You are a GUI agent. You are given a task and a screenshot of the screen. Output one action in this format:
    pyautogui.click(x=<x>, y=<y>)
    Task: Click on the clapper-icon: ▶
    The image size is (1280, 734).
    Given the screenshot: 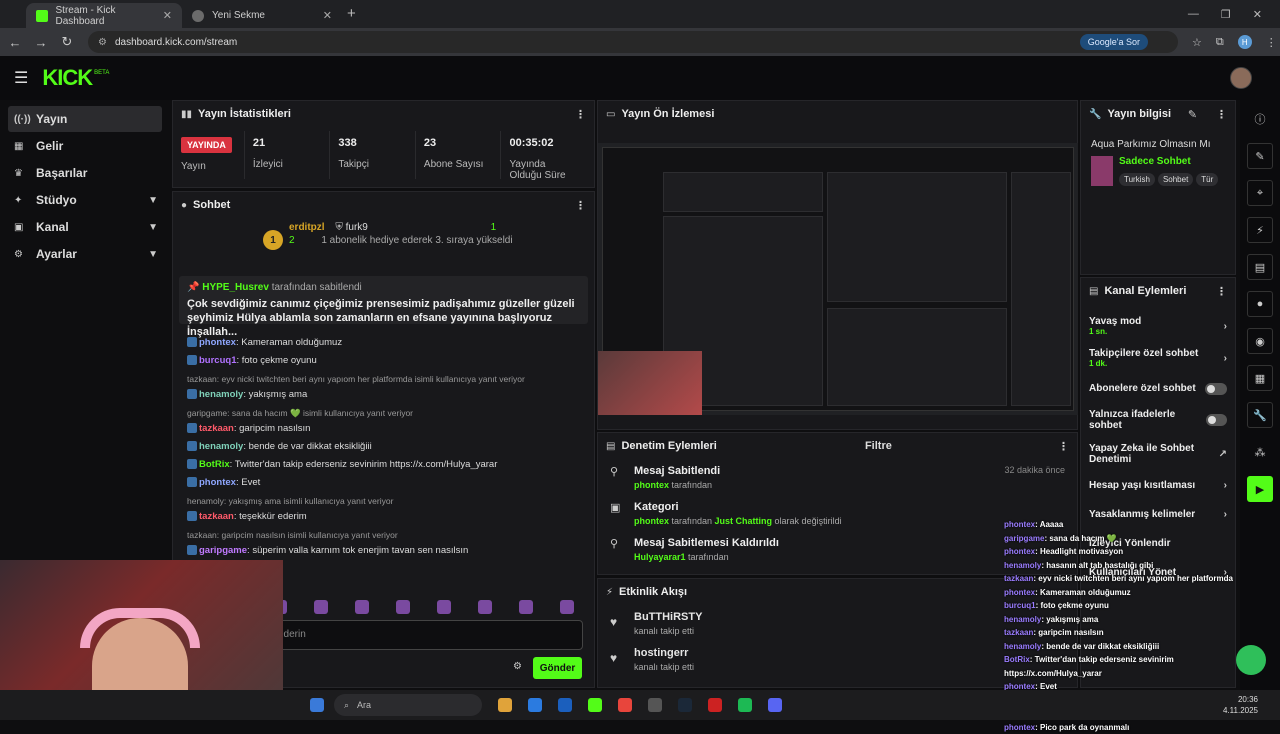 What is the action you would take?
    pyautogui.click(x=1260, y=489)
    